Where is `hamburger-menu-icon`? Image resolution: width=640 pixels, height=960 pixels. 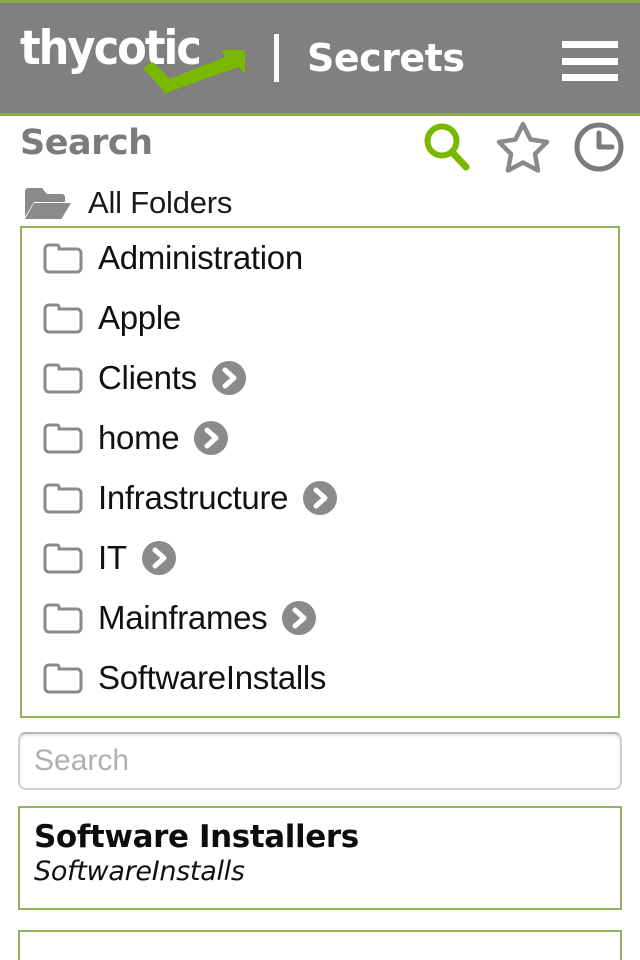
hamburger-menu-icon is located at coordinates (590, 61).